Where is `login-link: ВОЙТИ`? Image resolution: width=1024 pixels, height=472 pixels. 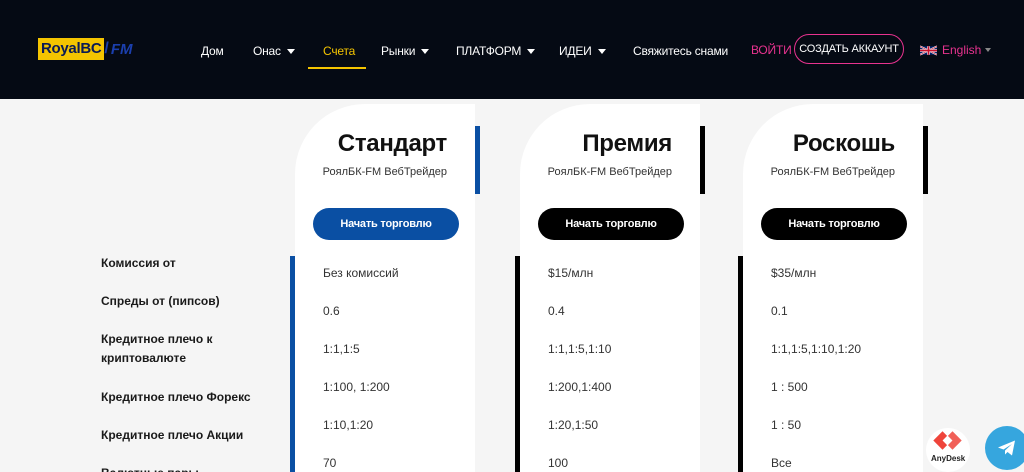 login-link: ВОЙТИ is located at coordinates (771, 50).